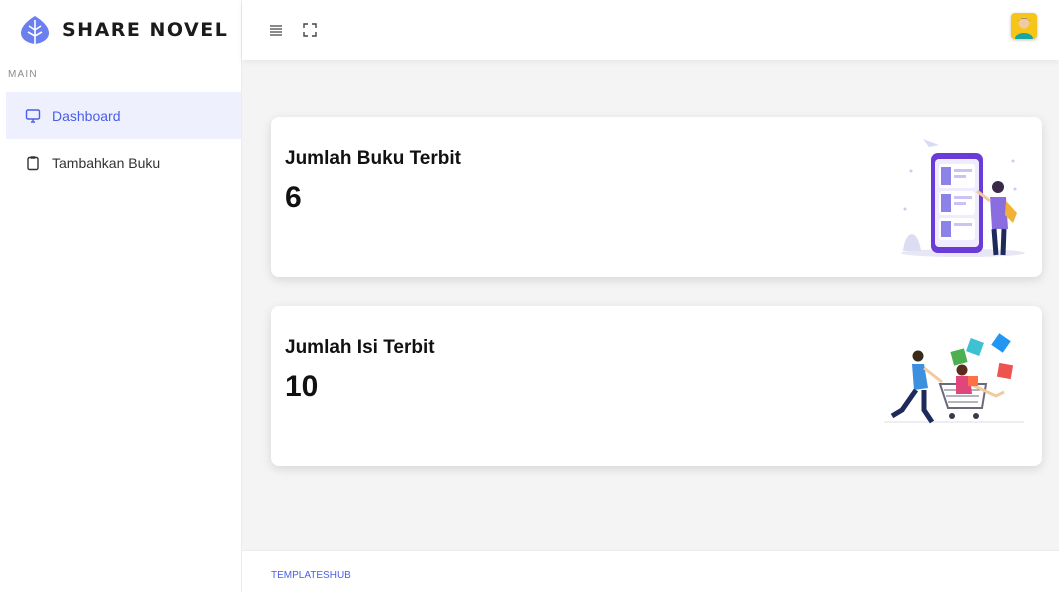  I want to click on leaf-logo-icon, so click(35, 30).